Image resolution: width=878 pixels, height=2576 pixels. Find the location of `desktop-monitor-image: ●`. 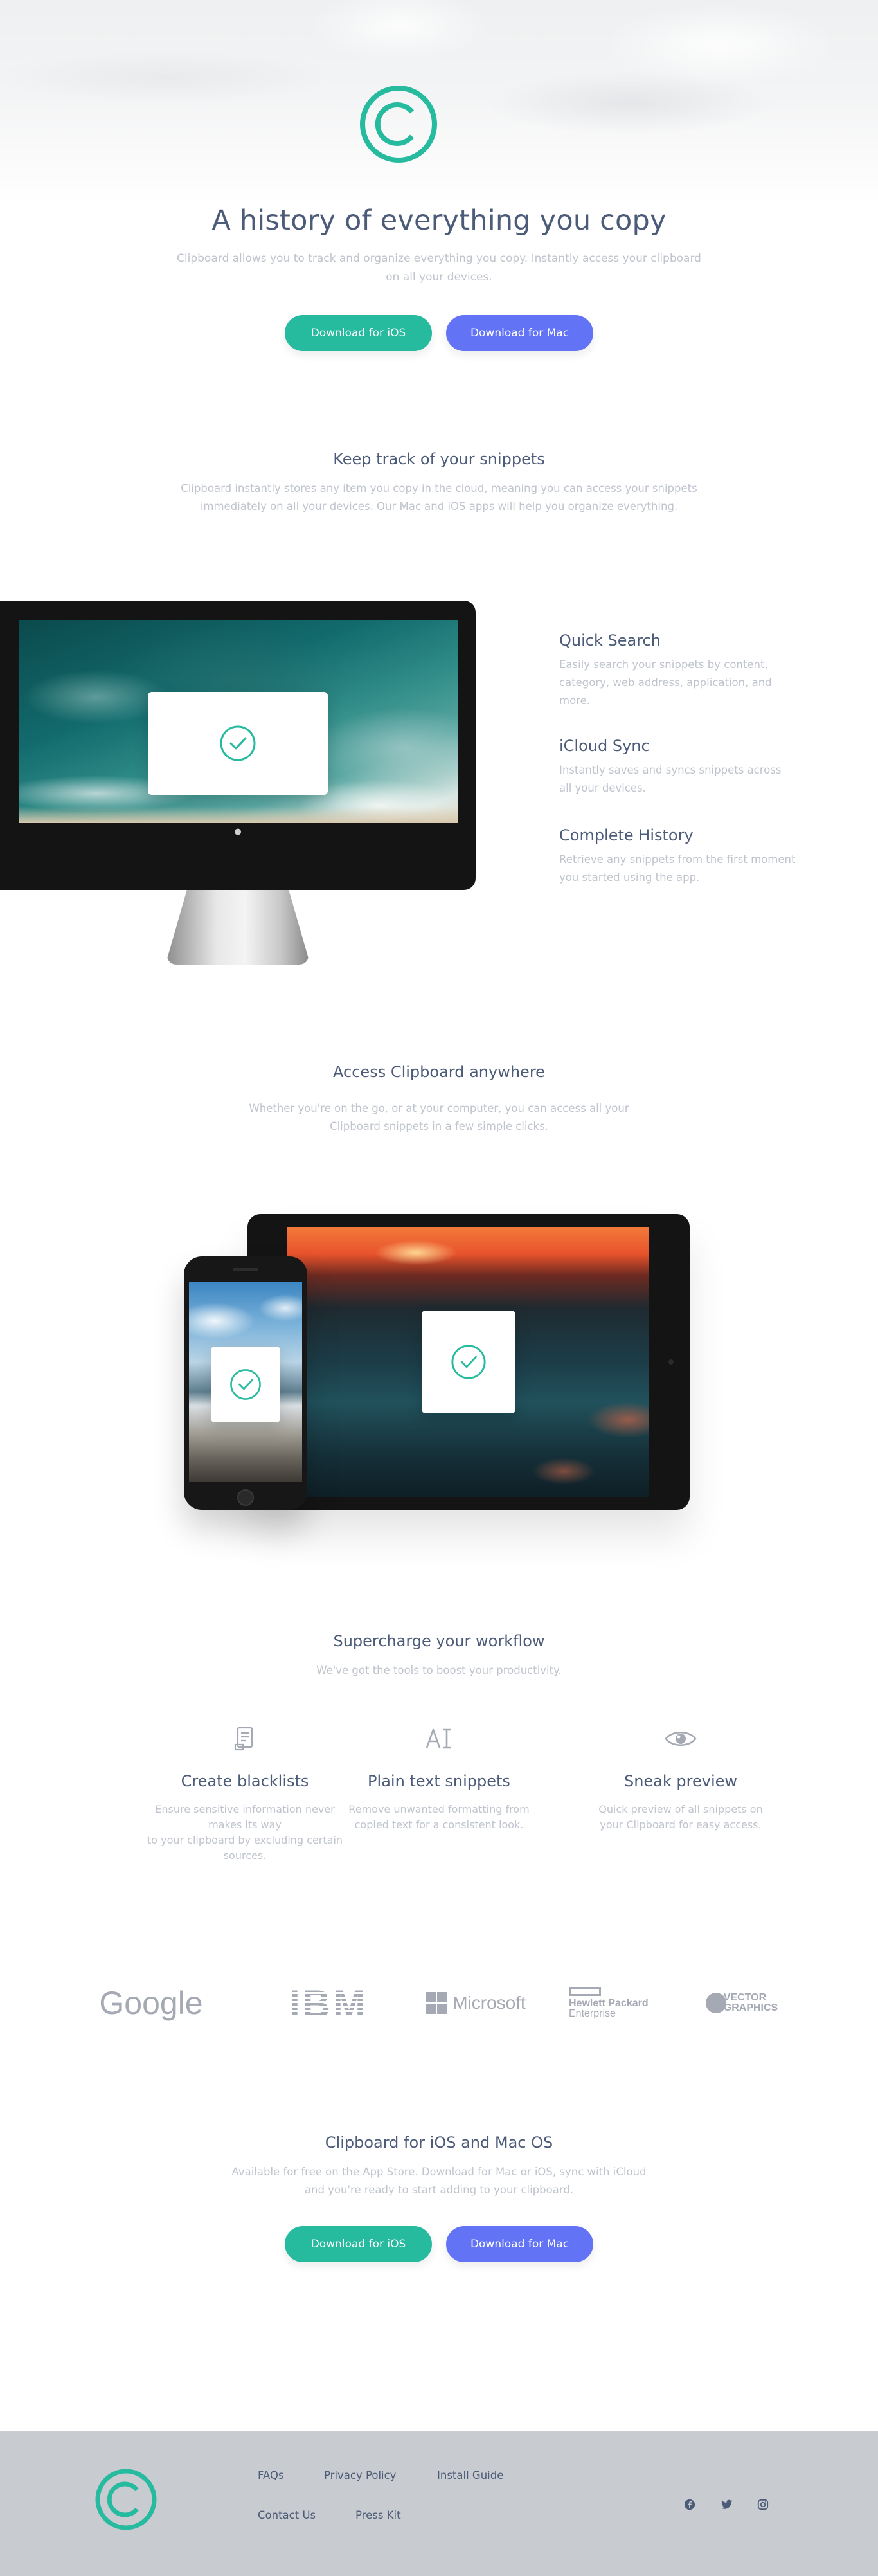

desktop-monitor-image: ● is located at coordinates (238, 783).